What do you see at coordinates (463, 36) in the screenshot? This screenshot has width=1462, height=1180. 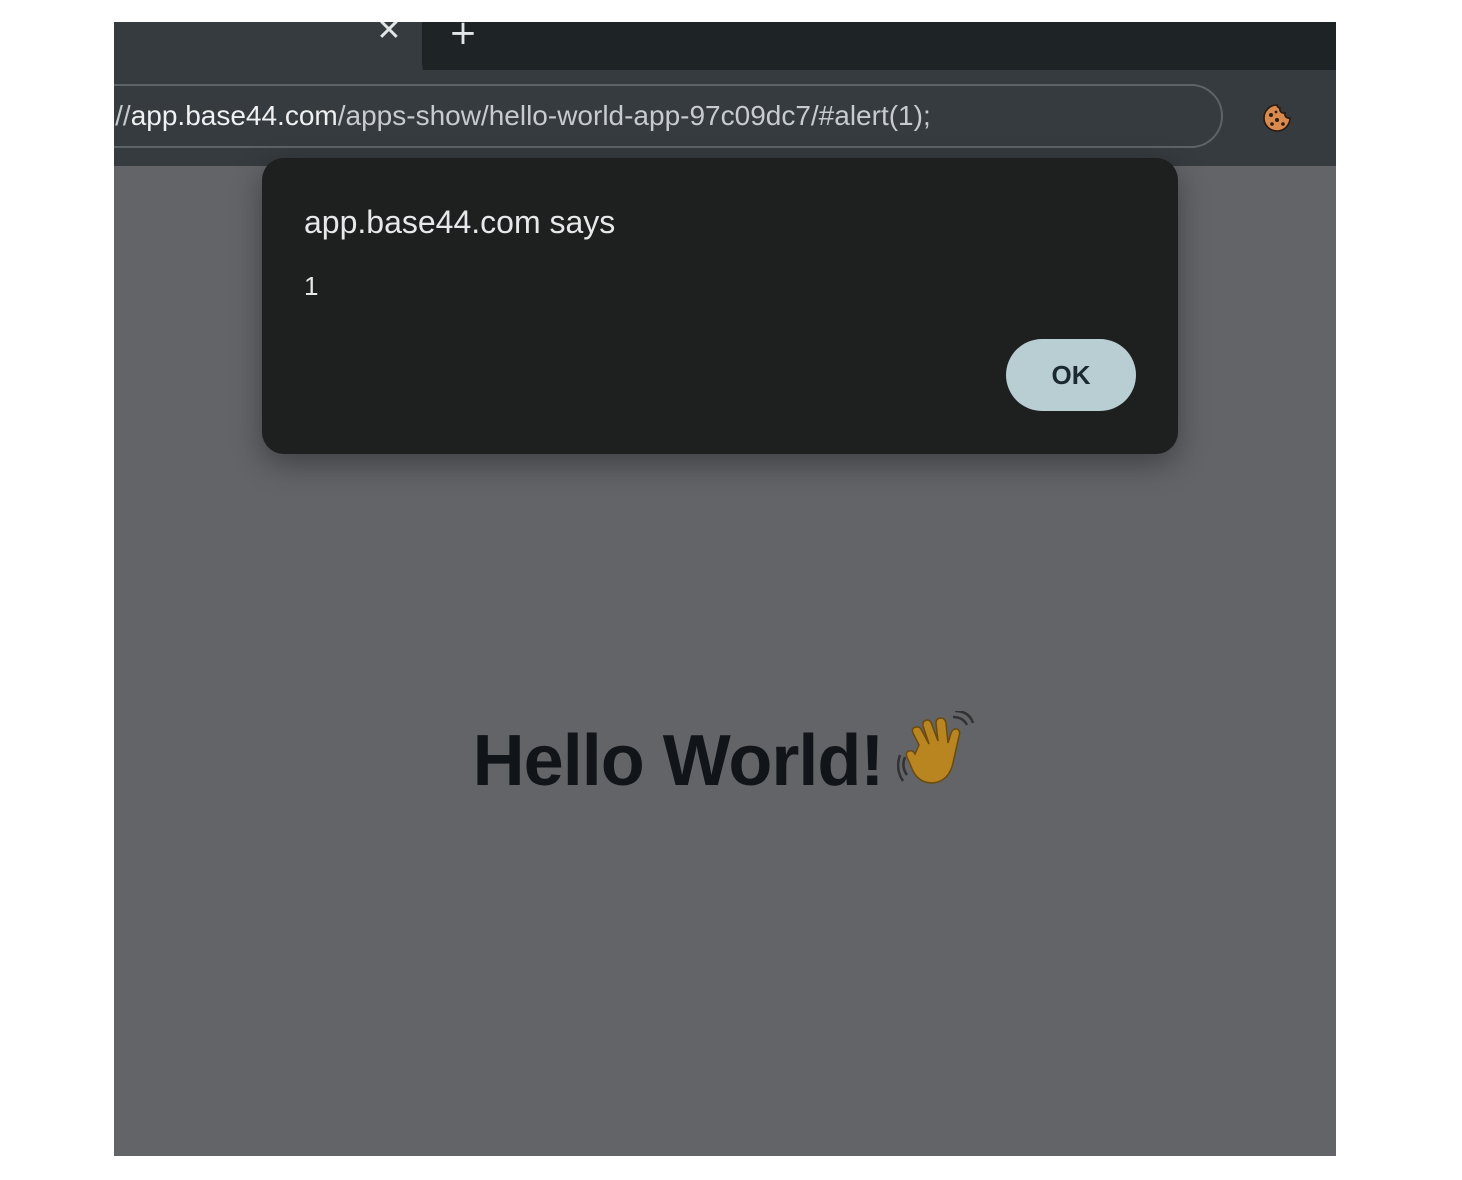 I see `new-tab-button: +` at bounding box center [463, 36].